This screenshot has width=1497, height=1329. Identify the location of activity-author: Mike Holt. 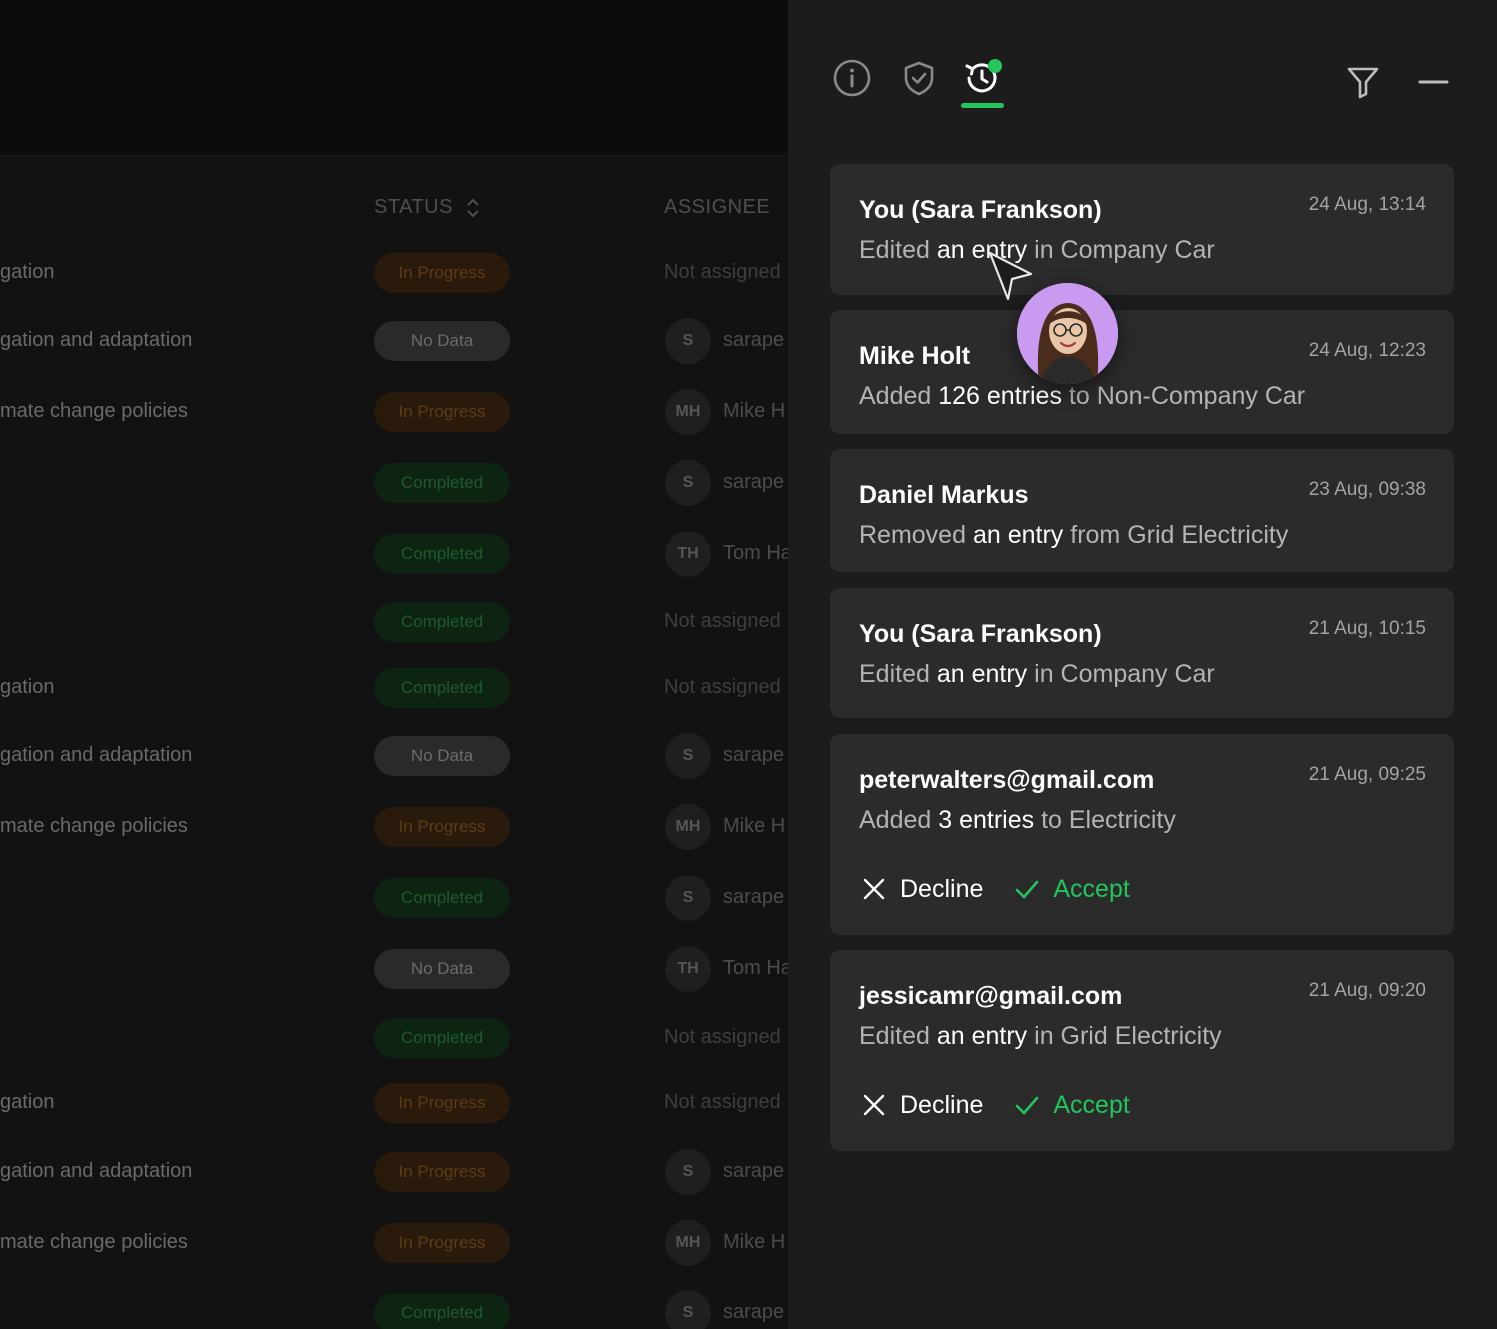
(915, 356).